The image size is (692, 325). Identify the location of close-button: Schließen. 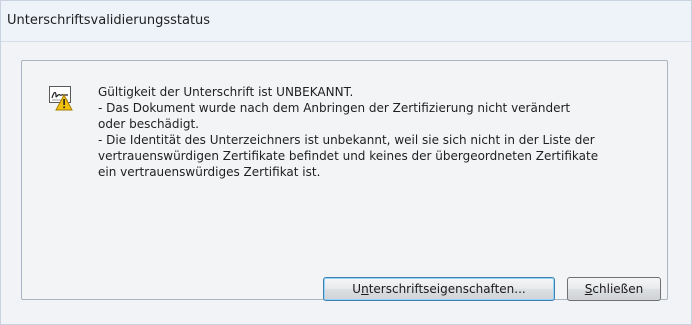
(614, 289).